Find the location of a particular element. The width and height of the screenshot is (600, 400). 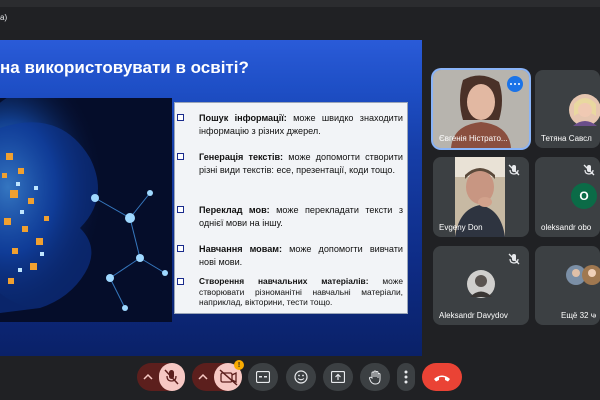

reactions-button is located at coordinates (301, 377).